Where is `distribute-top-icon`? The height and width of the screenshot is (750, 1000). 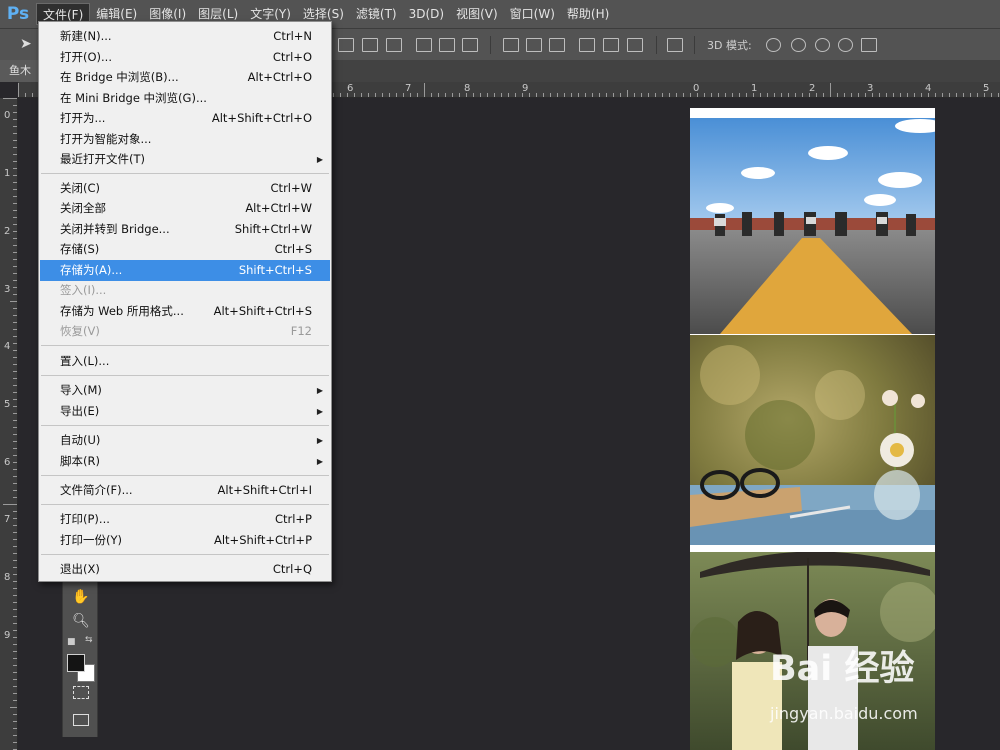 distribute-top-icon is located at coordinates (511, 45).